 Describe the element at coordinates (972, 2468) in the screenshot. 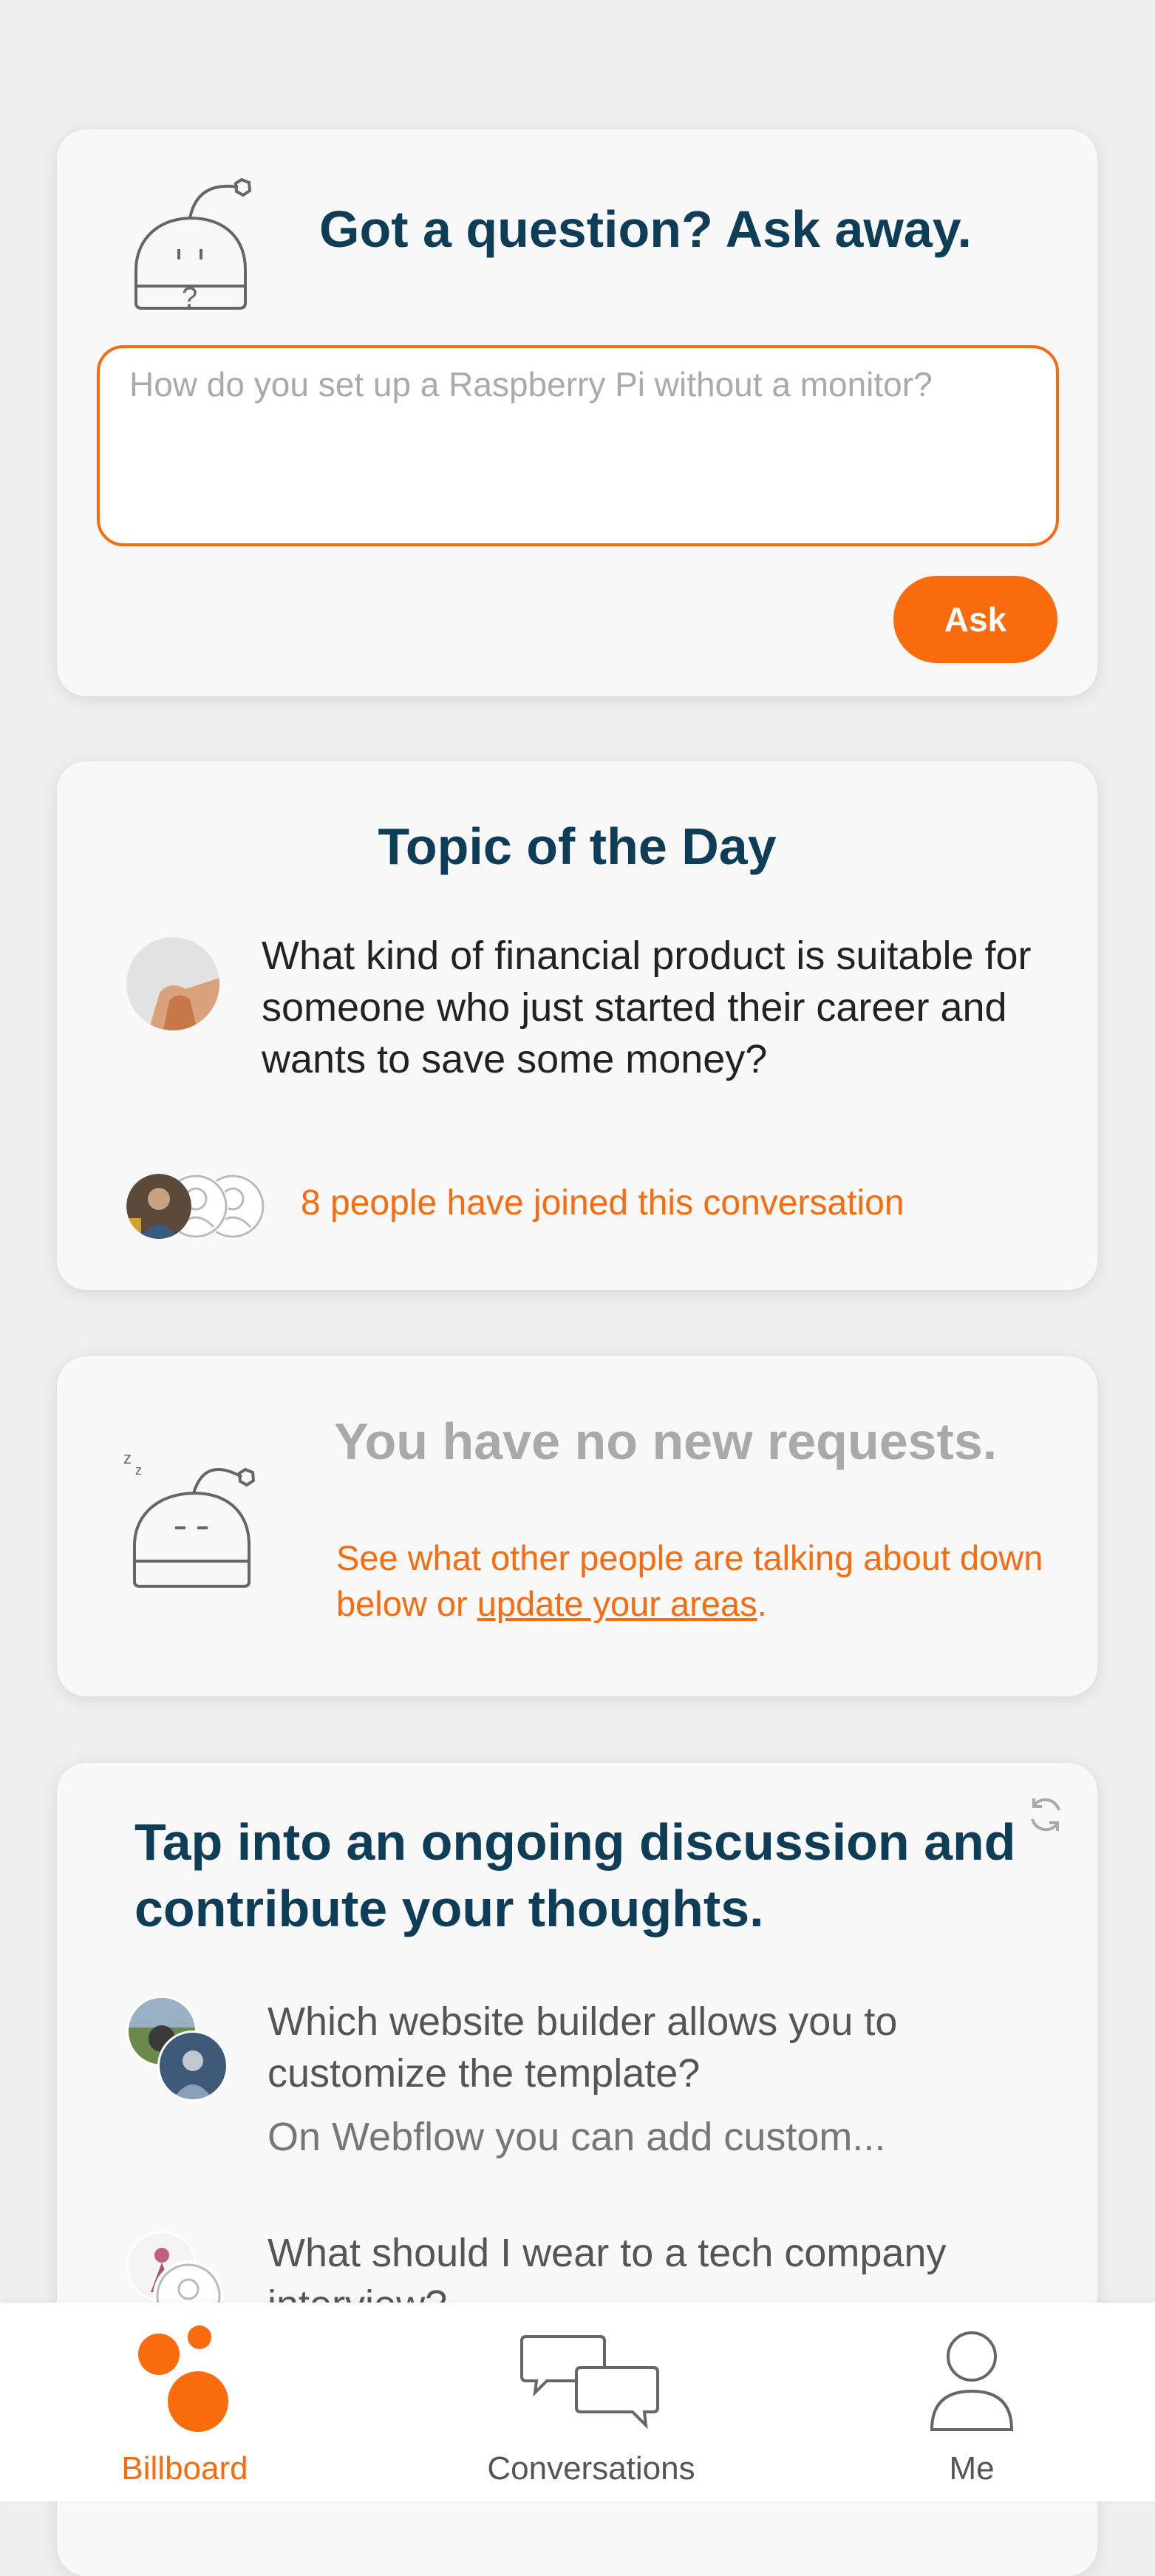

I see `nav-label-me: Me` at that location.